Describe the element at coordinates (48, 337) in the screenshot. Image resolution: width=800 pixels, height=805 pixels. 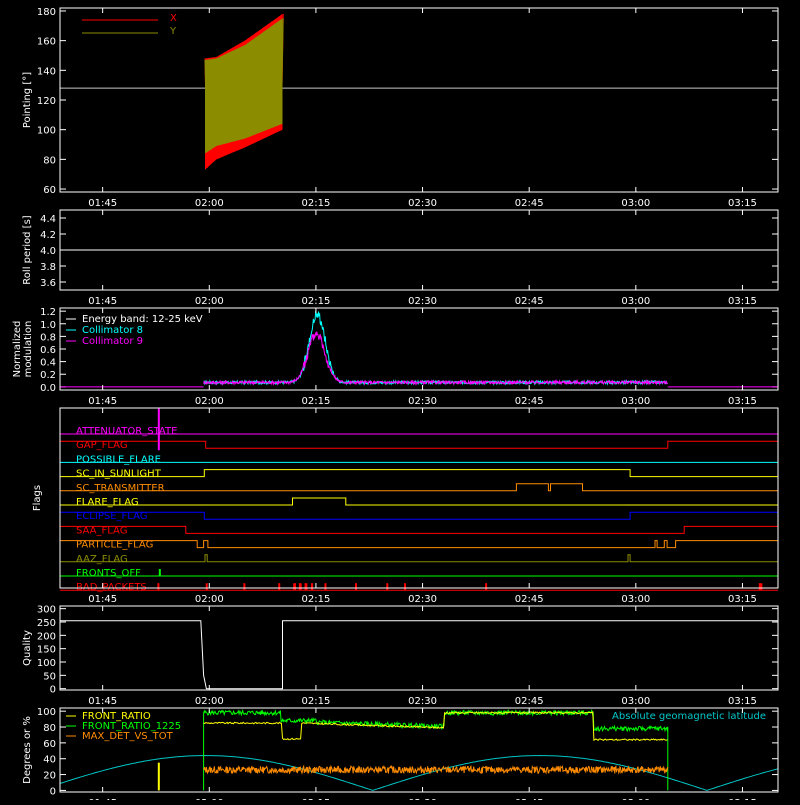
I see `y-tick-label: 0.8` at that location.